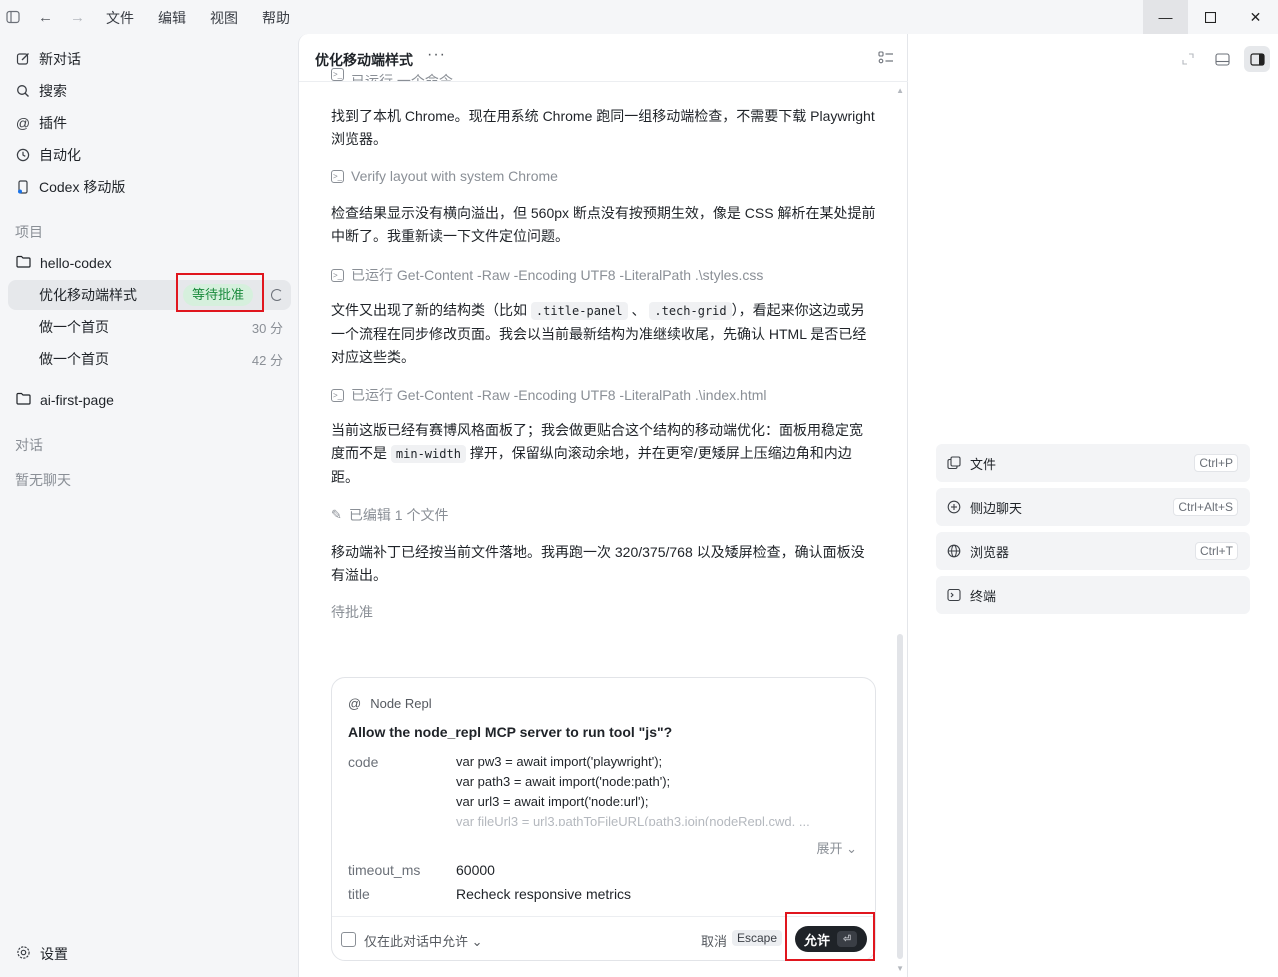  What do you see at coordinates (1093, 551) in the screenshot?
I see `action-browser: 浏览器 Ctrl+T` at bounding box center [1093, 551].